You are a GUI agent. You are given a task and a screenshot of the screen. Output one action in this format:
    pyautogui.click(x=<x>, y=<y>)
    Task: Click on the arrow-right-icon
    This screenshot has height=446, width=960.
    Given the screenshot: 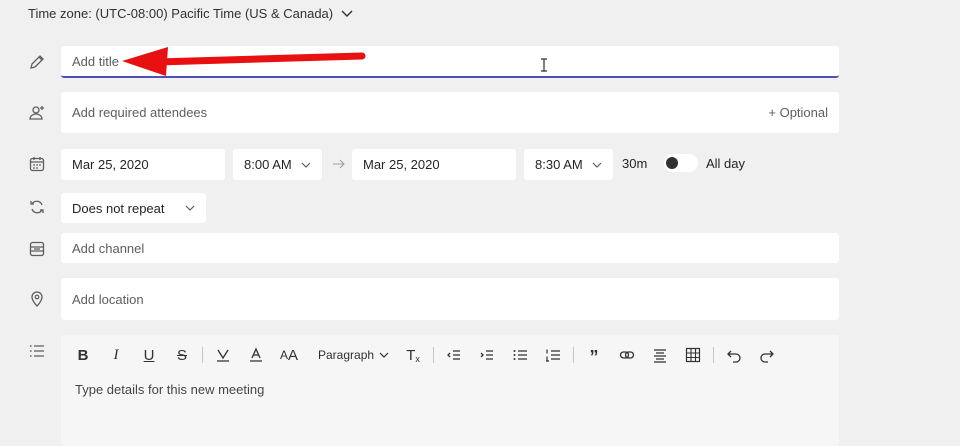 What is the action you would take?
    pyautogui.click(x=339, y=164)
    